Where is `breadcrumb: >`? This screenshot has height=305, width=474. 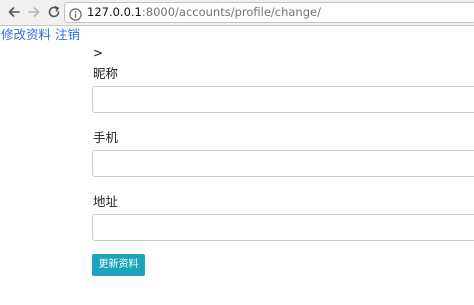 breadcrumb: > is located at coordinates (98, 53).